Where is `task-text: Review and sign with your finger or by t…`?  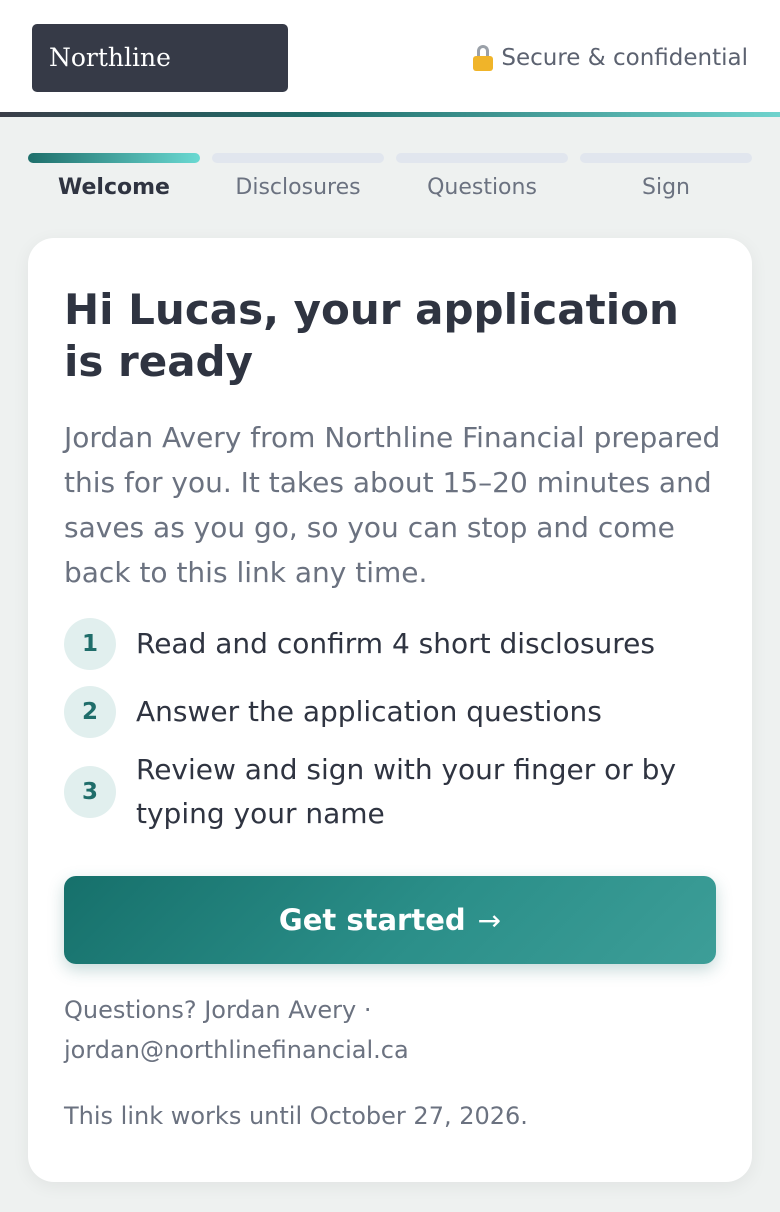
task-text: Review and sign with your finger or by t… is located at coordinates (406, 791).